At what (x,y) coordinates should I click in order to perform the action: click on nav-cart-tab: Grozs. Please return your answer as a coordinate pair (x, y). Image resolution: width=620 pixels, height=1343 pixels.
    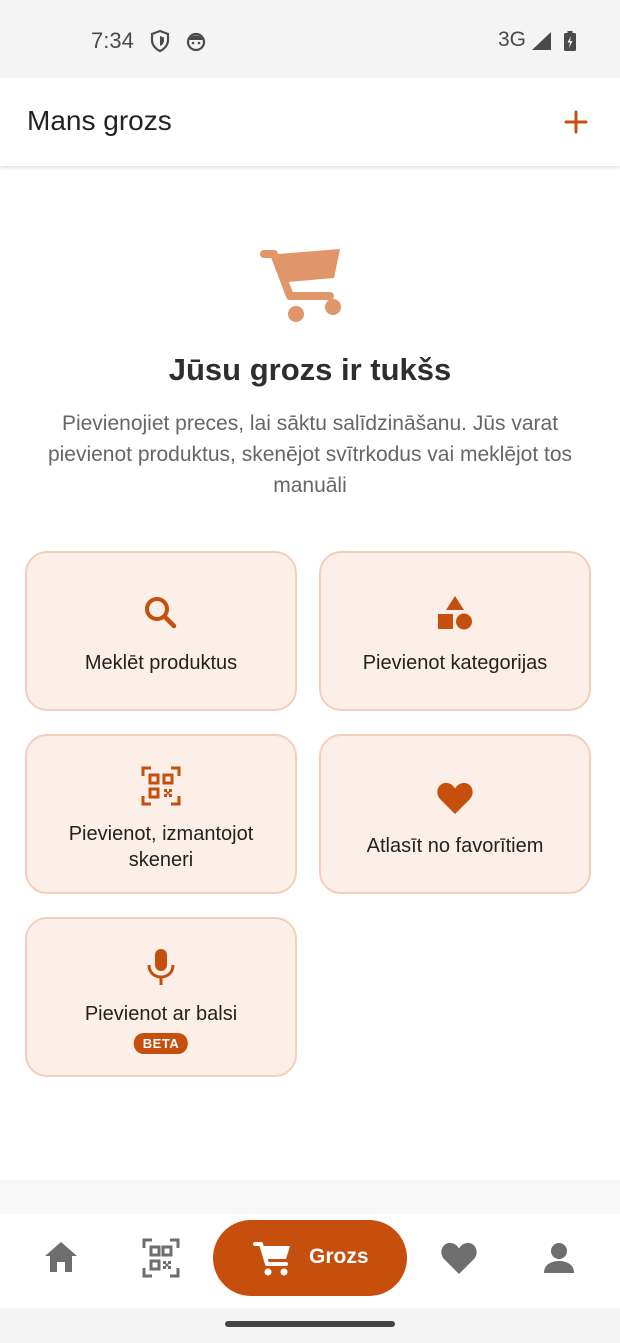
    Looking at the image, I should click on (310, 1258).